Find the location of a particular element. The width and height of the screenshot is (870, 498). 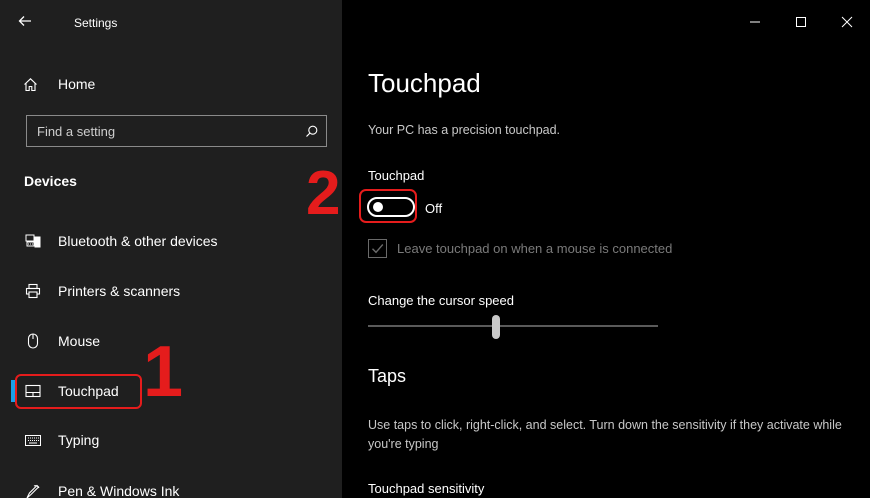

sidebar-item-label: Pen & Windows Ink is located at coordinates (119, 490).